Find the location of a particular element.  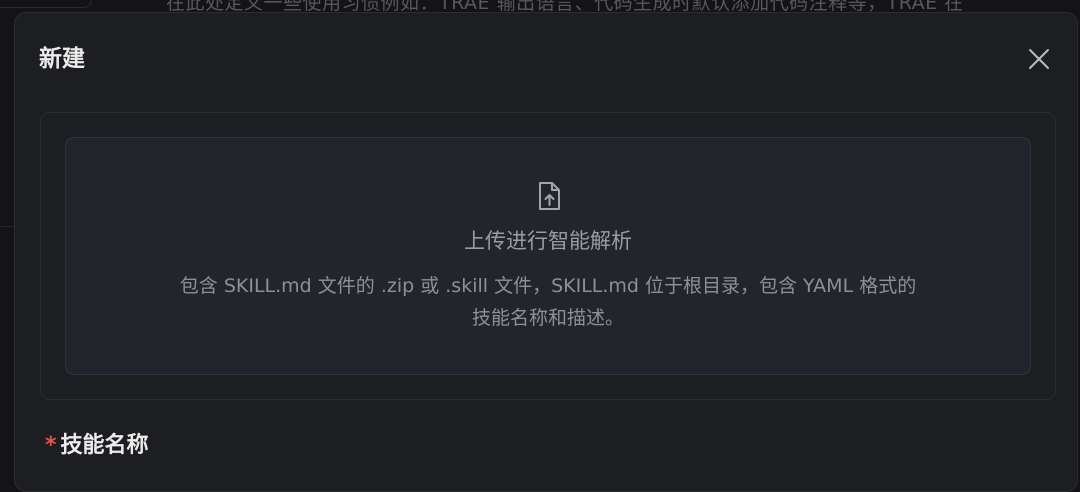

modal-title: 新建 is located at coordinates (62, 59).